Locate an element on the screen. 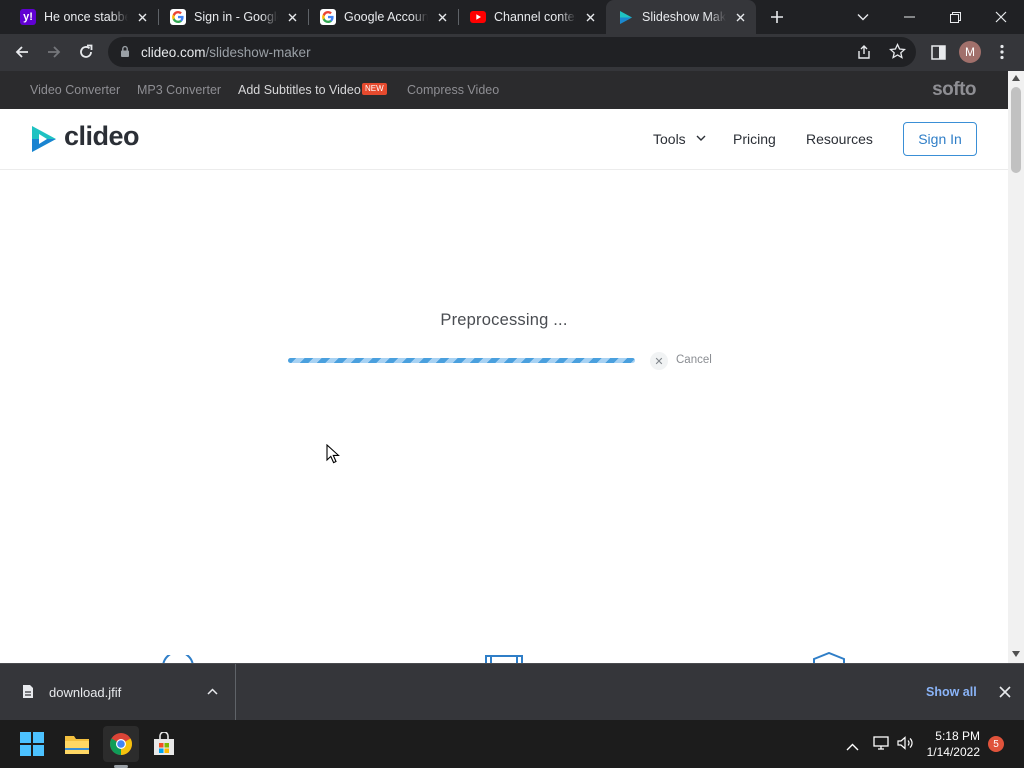 This screenshot has width=1024, height=768. notification-badge: 5 is located at coordinates (996, 744).